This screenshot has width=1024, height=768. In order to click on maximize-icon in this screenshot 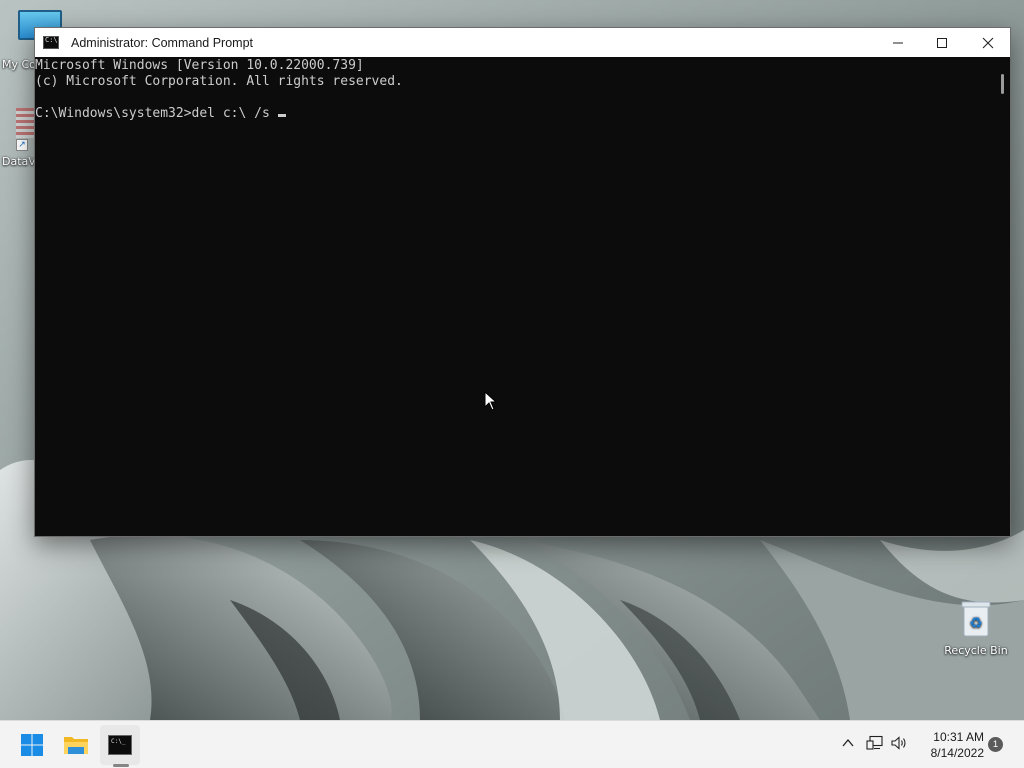, I will do `click(942, 42)`.